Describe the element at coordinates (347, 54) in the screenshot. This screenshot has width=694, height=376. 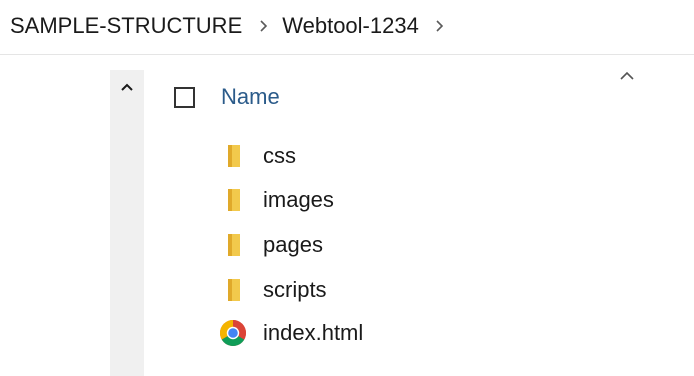
I see `breadcrumb-divider` at that location.